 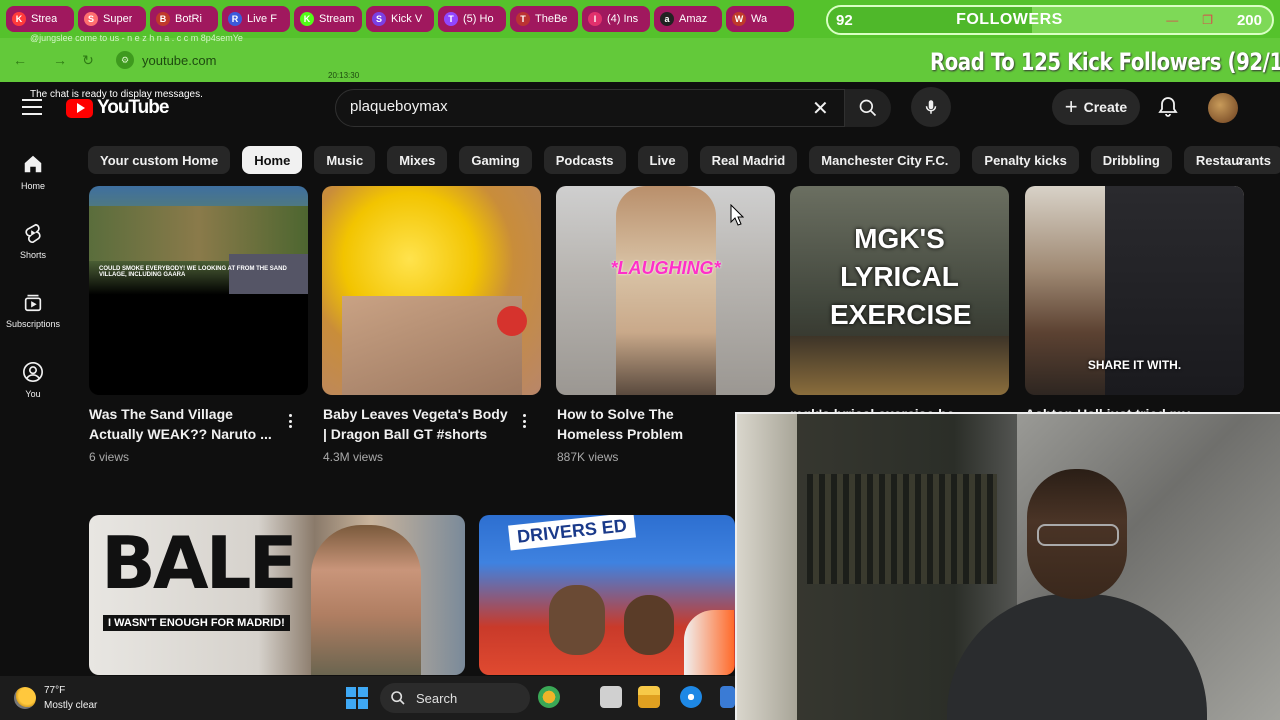 I want to click on filter-chip: Your custom Home, so click(x=159, y=160).